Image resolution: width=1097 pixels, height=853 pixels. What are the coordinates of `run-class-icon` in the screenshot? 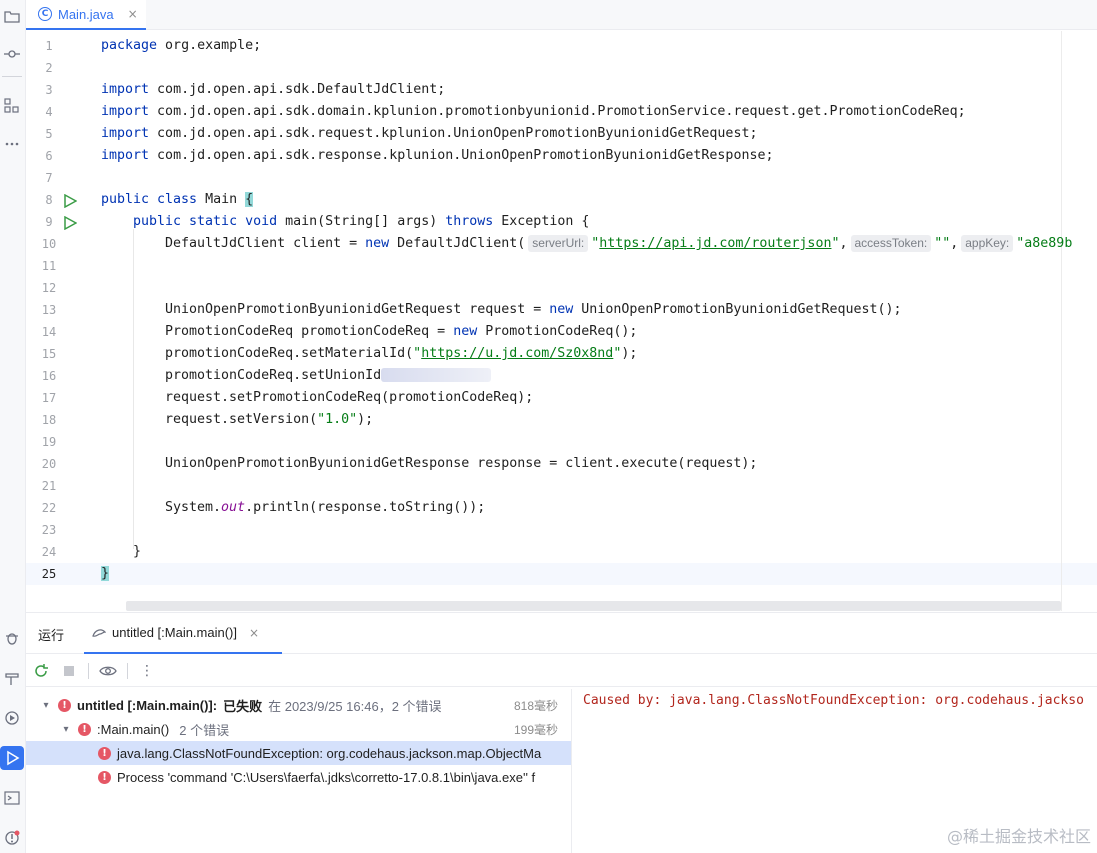 It's located at (70, 201).